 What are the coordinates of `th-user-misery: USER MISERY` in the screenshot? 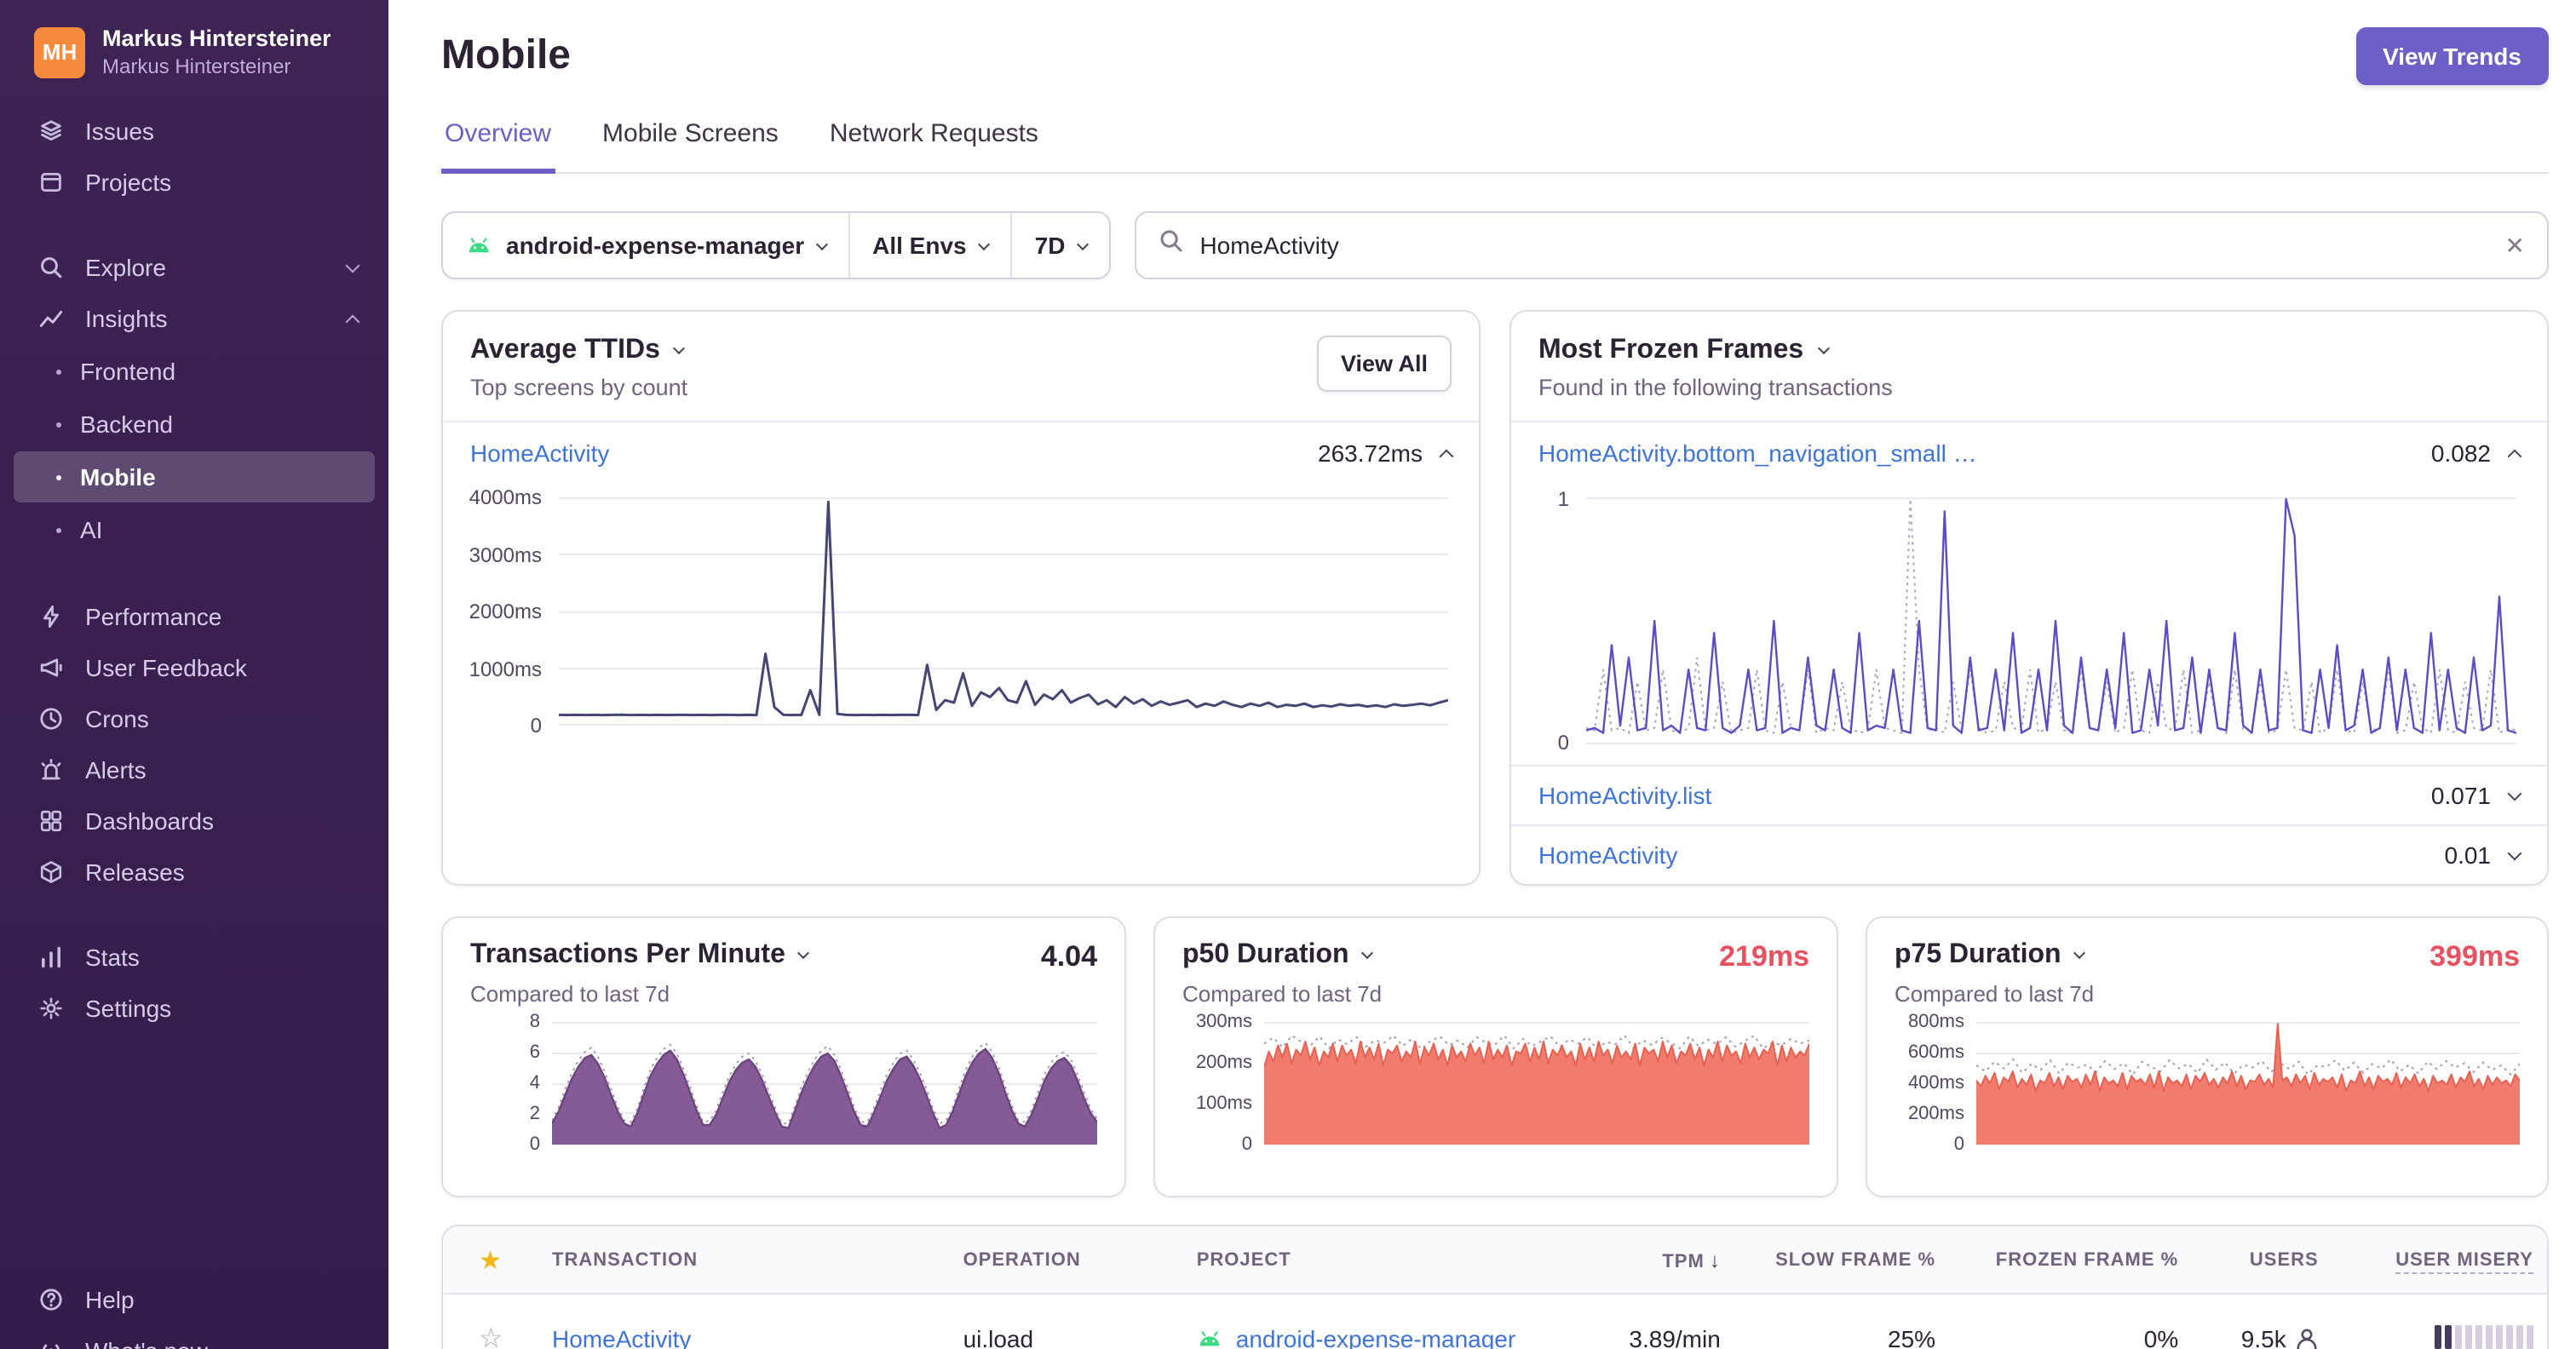 It's located at (2439, 1261).